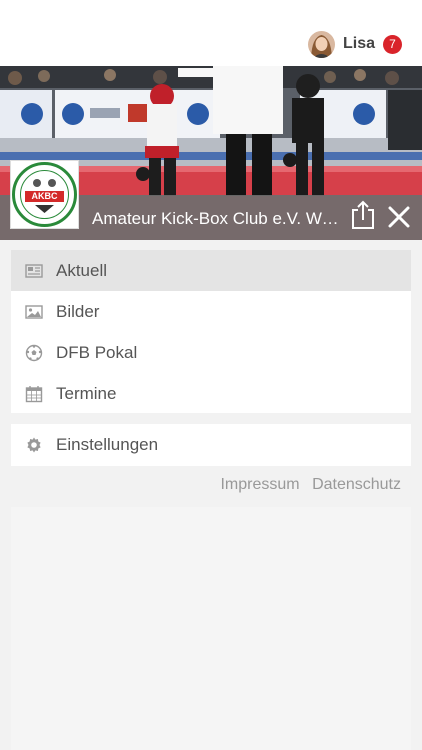  Describe the element at coordinates (211, 393) in the screenshot. I see `menu-item-termine: Termine` at that location.